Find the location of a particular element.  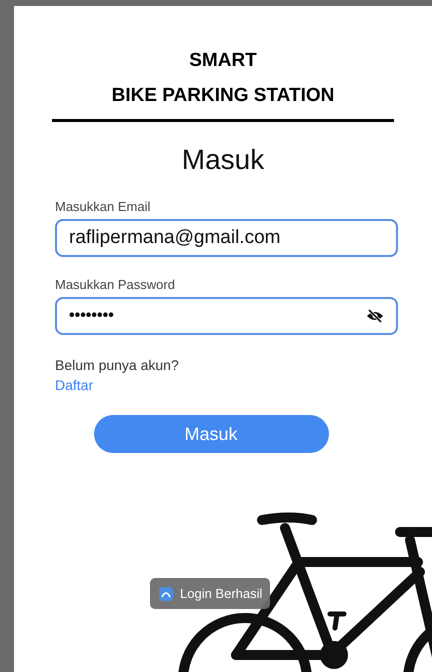

app-title: BIKE PARKING STATION is located at coordinates (223, 96).